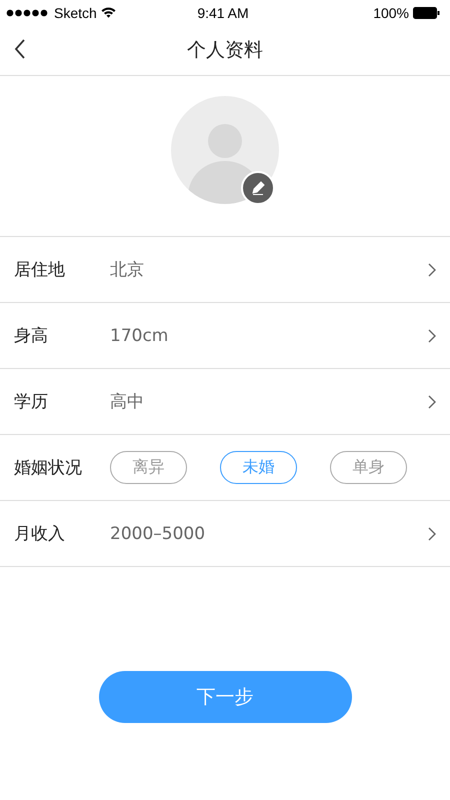 This screenshot has height=800, width=450. I want to click on field-label: 学历, so click(31, 402).